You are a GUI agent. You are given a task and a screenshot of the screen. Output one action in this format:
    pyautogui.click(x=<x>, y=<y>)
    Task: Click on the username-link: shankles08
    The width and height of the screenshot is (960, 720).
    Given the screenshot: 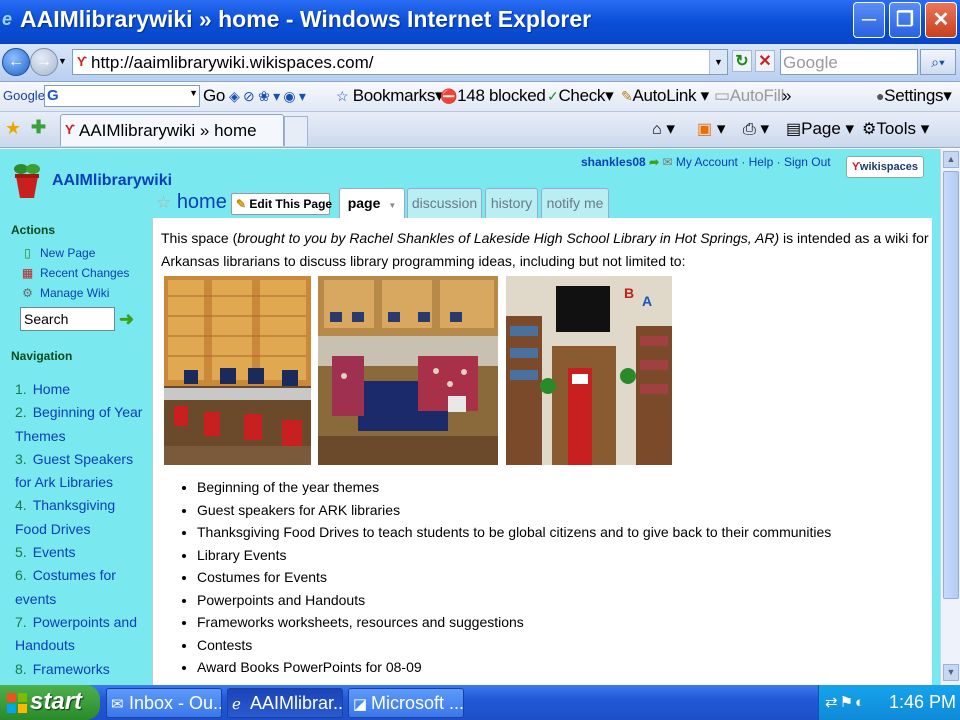 What is the action you would take?
    pyautogui.click(x=613, y=162)
    